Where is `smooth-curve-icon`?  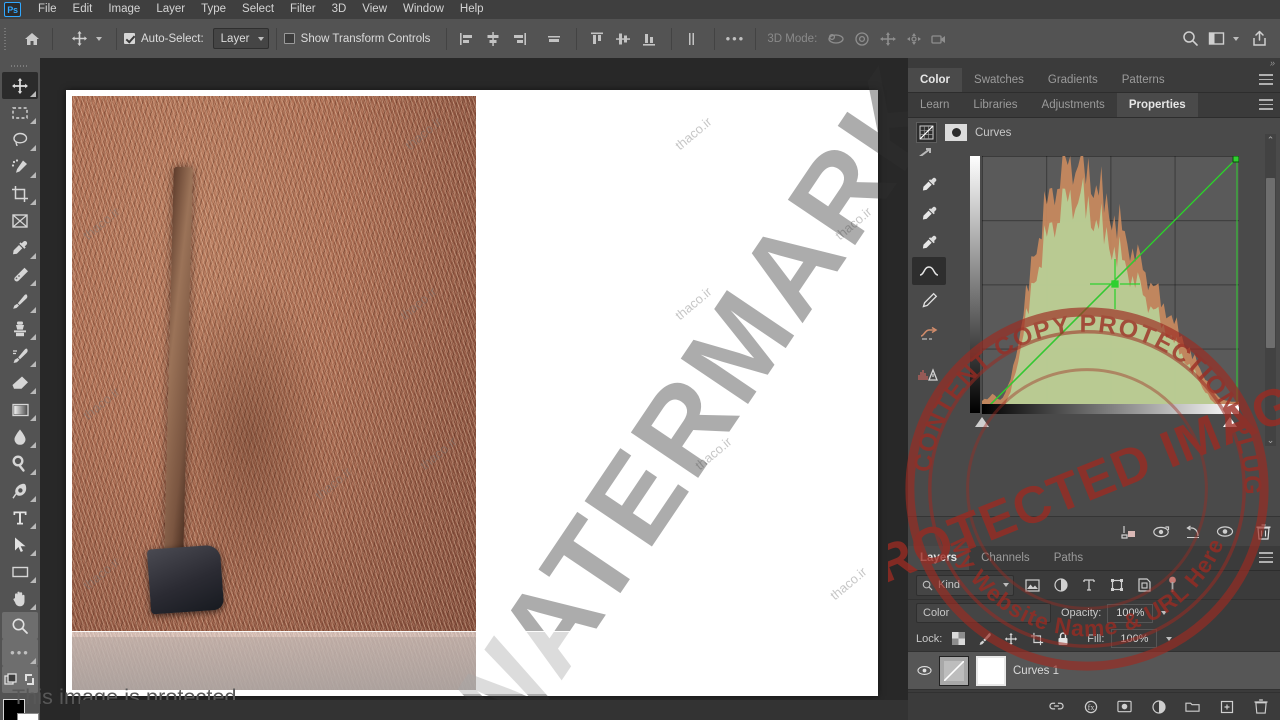 smooth-curve-icon is located at coordinates (929, 334).